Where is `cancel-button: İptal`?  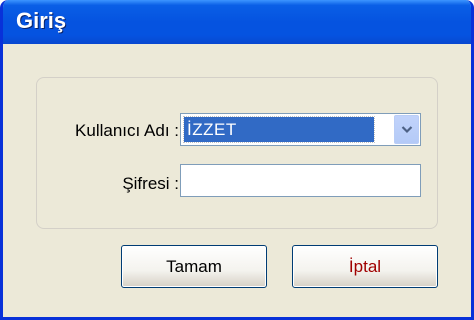 cancel-button: İptal is located at coordinates (365, 266).